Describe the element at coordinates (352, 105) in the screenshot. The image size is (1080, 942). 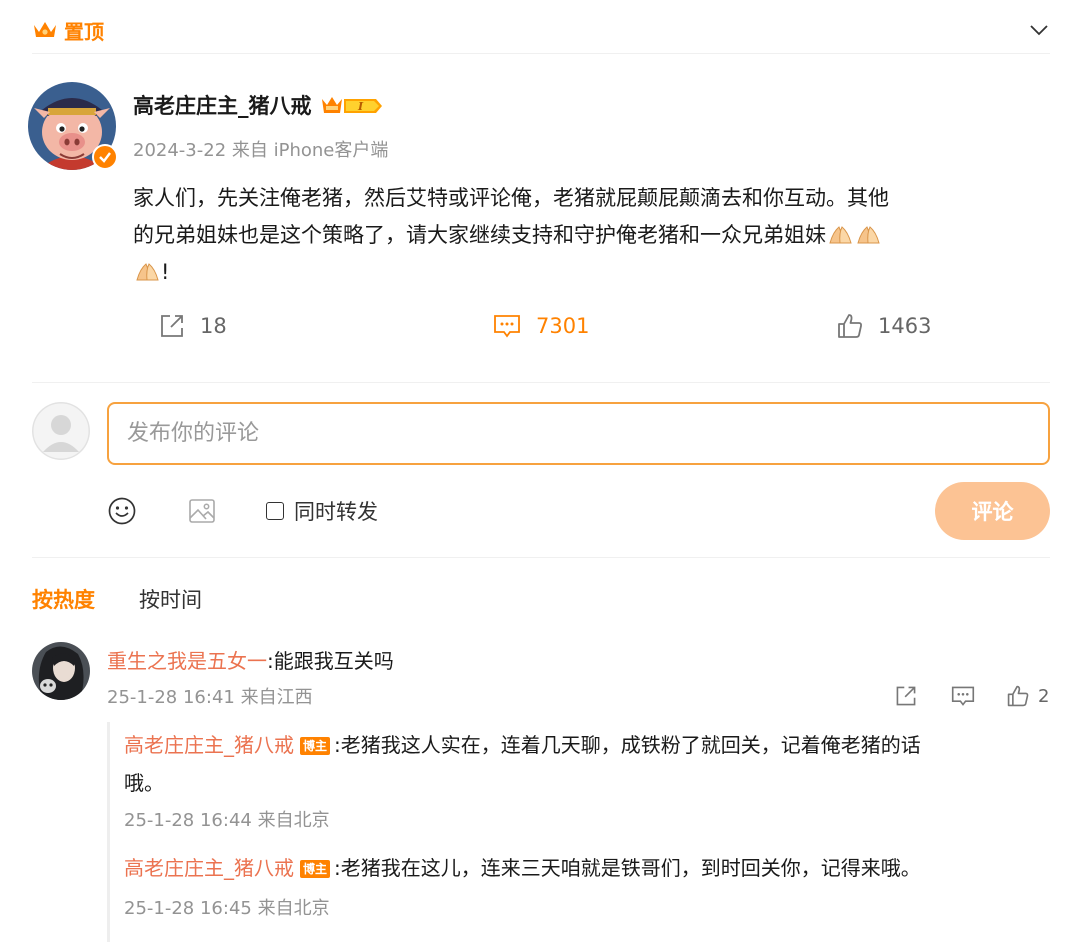
I see `vip-level-badge-icon: I` at that location.